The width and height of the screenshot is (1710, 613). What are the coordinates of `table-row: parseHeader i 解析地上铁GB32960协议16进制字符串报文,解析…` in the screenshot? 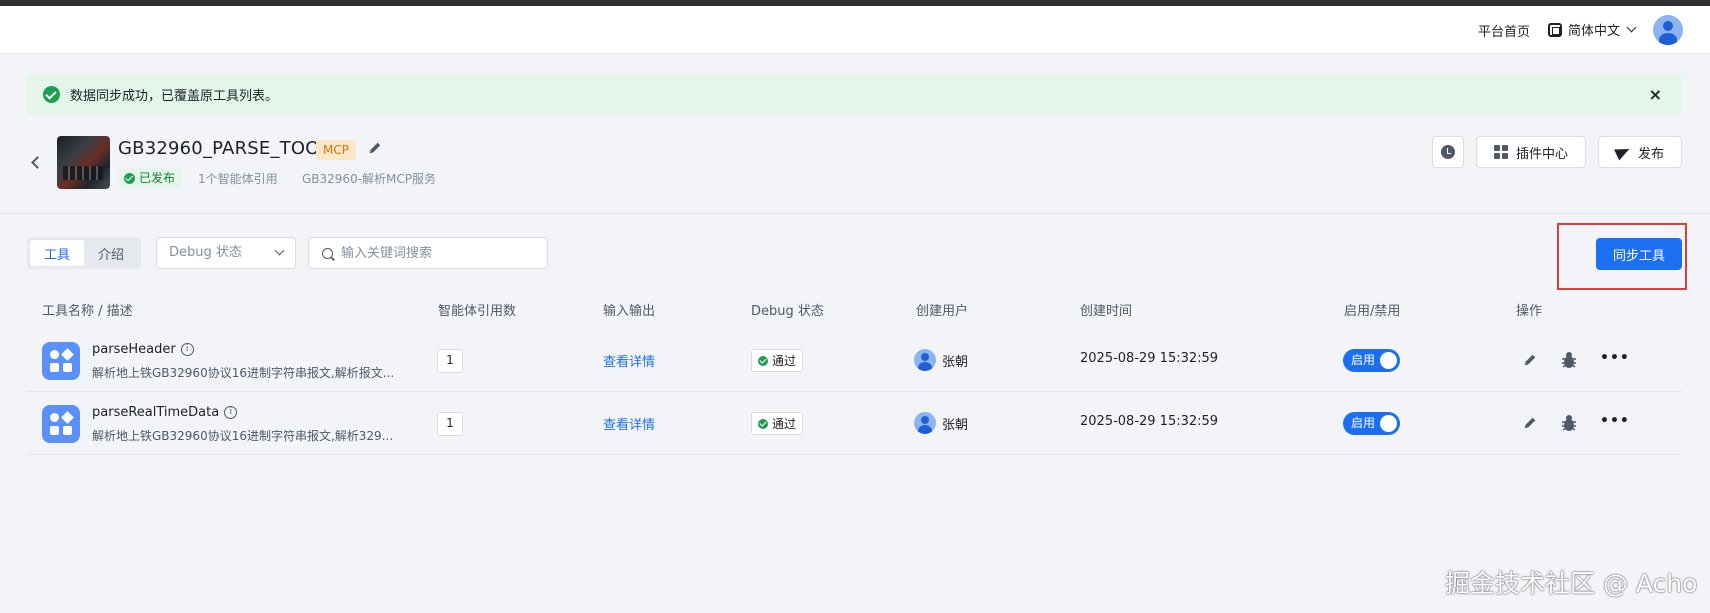 It's located at (854, 360).